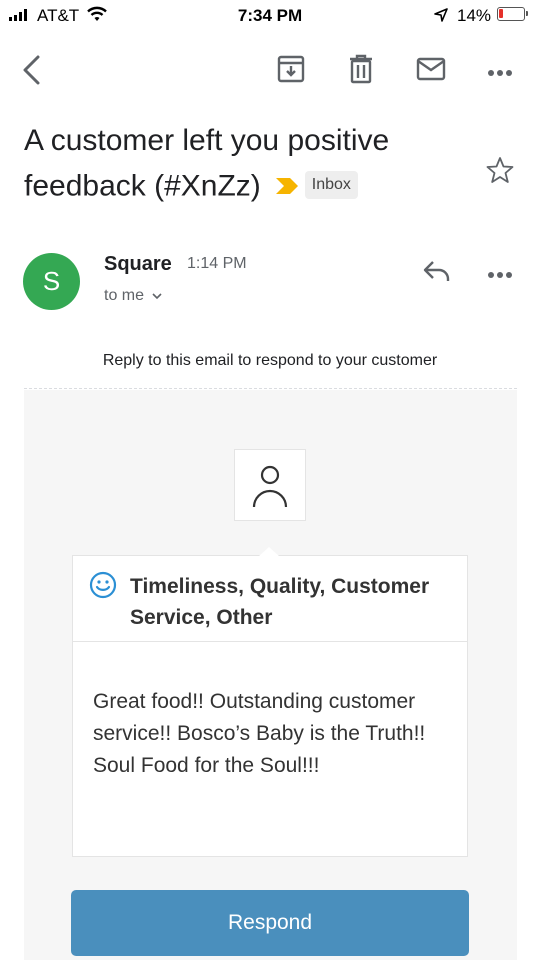 The height and width of the screenshot is (960, 540). I want to click on more-icon, so click(500, 73).